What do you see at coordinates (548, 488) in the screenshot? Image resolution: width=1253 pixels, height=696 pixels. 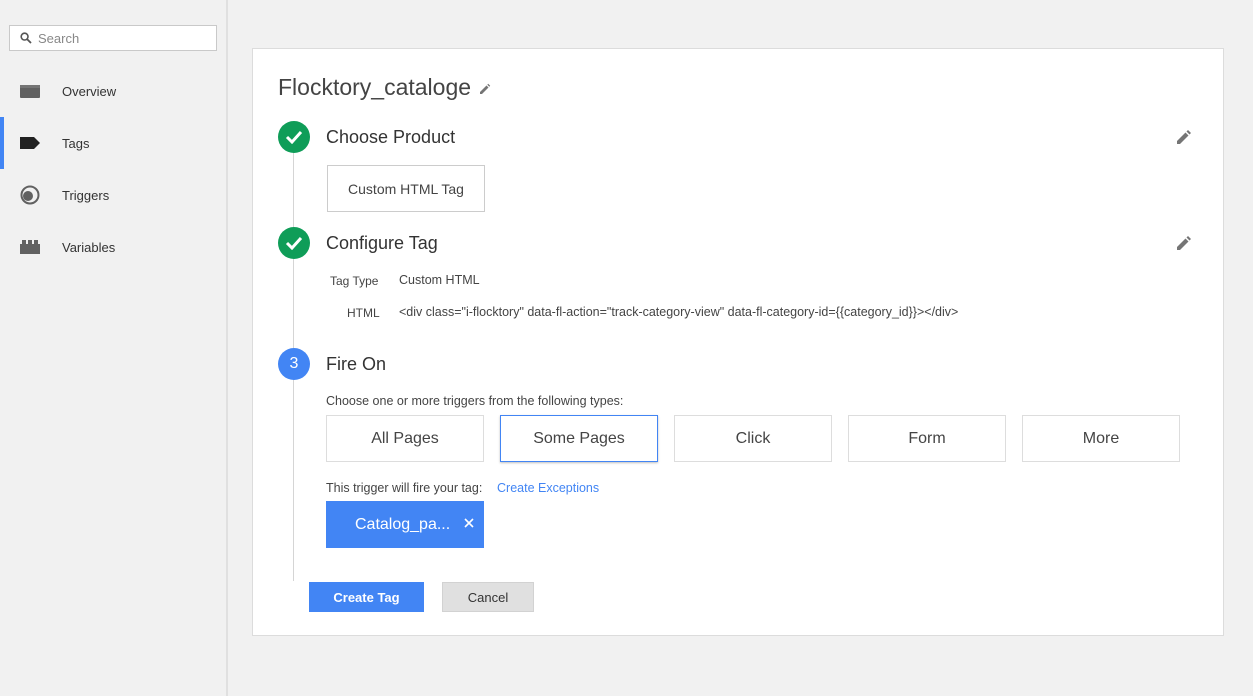 I see `create-exceptions-link: Create Exceptions` at bounding box center [548, 488].